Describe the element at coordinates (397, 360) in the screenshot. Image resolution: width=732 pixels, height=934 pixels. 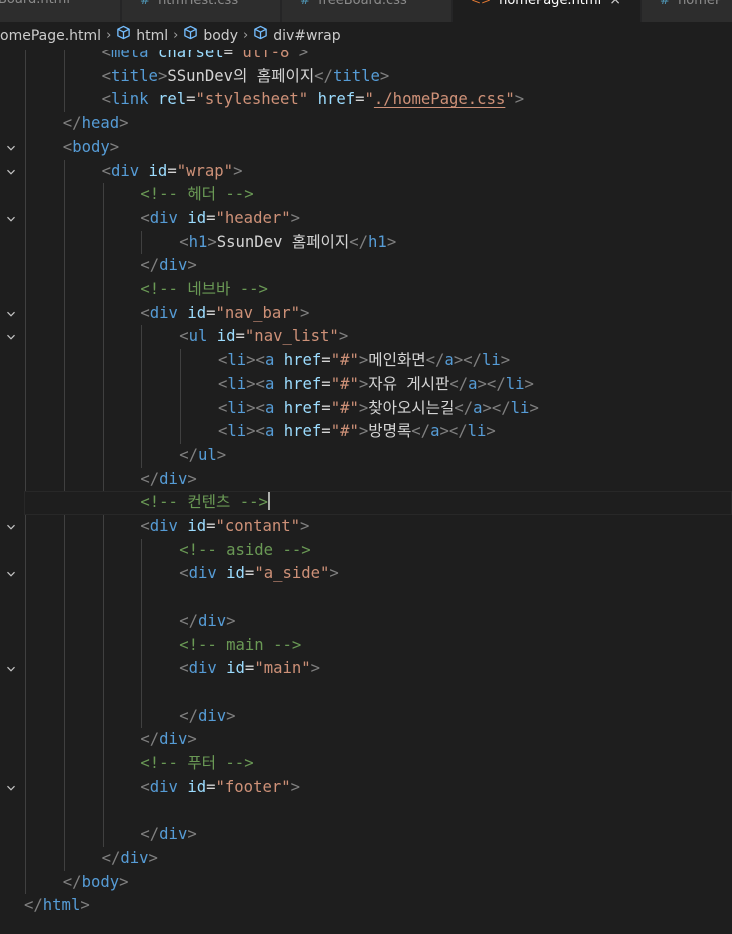
I see `token-txt: 메인화면` at that location.